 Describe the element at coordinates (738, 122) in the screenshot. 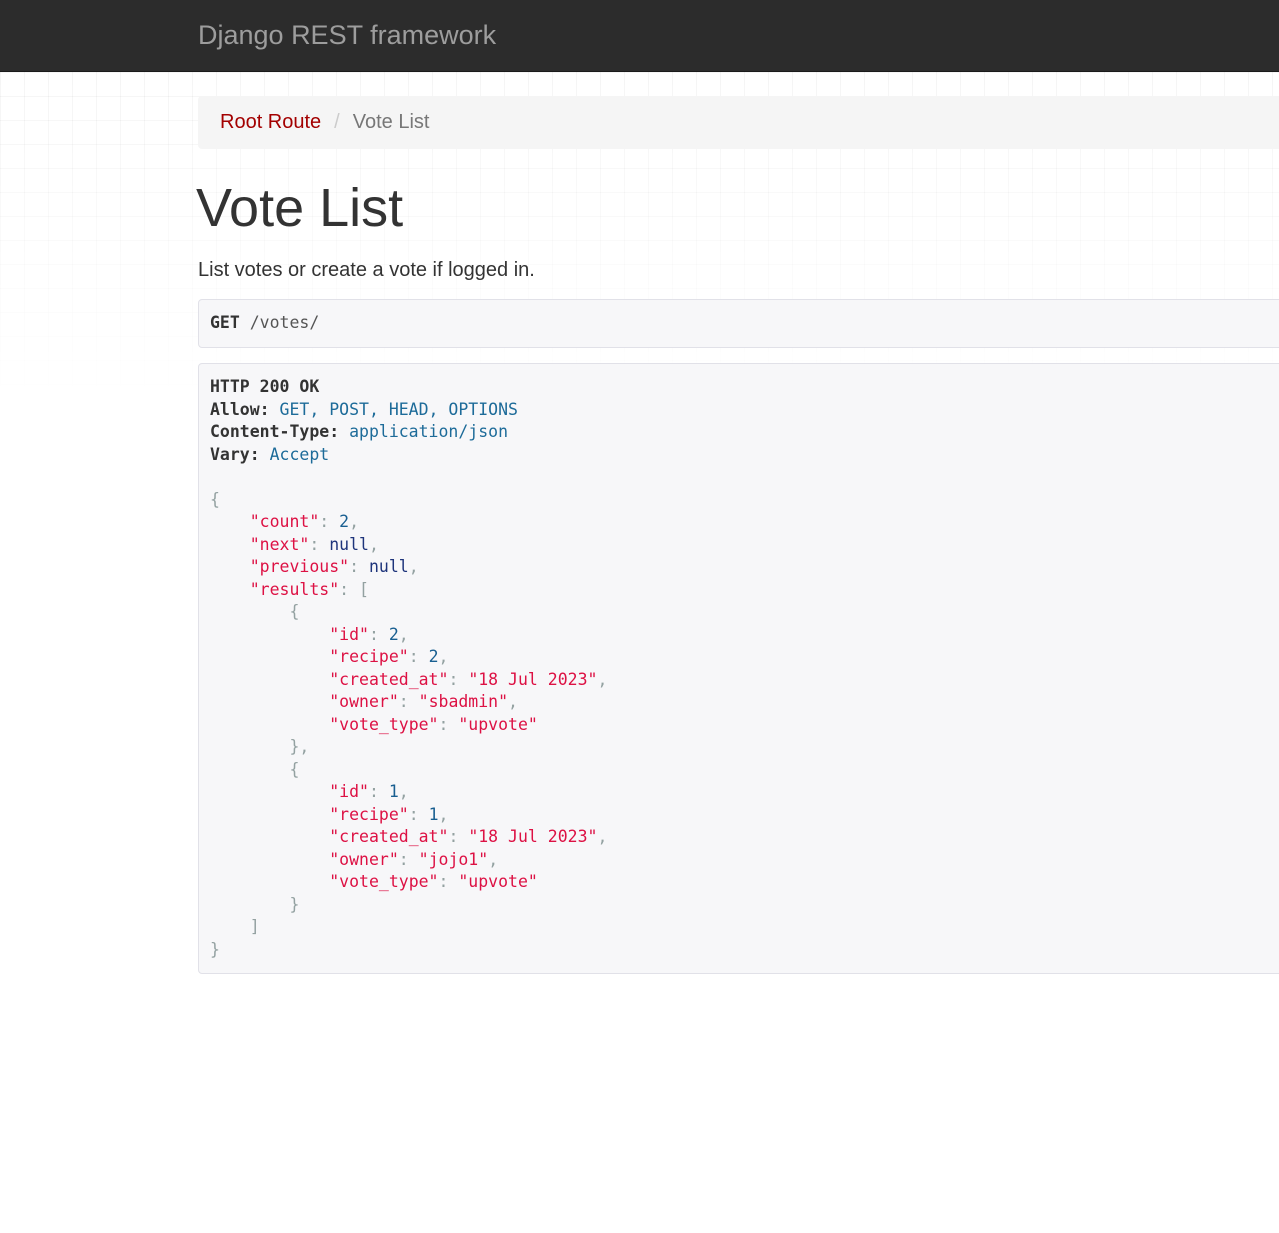

I see `breadcrumb: Root Route / Vote List` at that location.